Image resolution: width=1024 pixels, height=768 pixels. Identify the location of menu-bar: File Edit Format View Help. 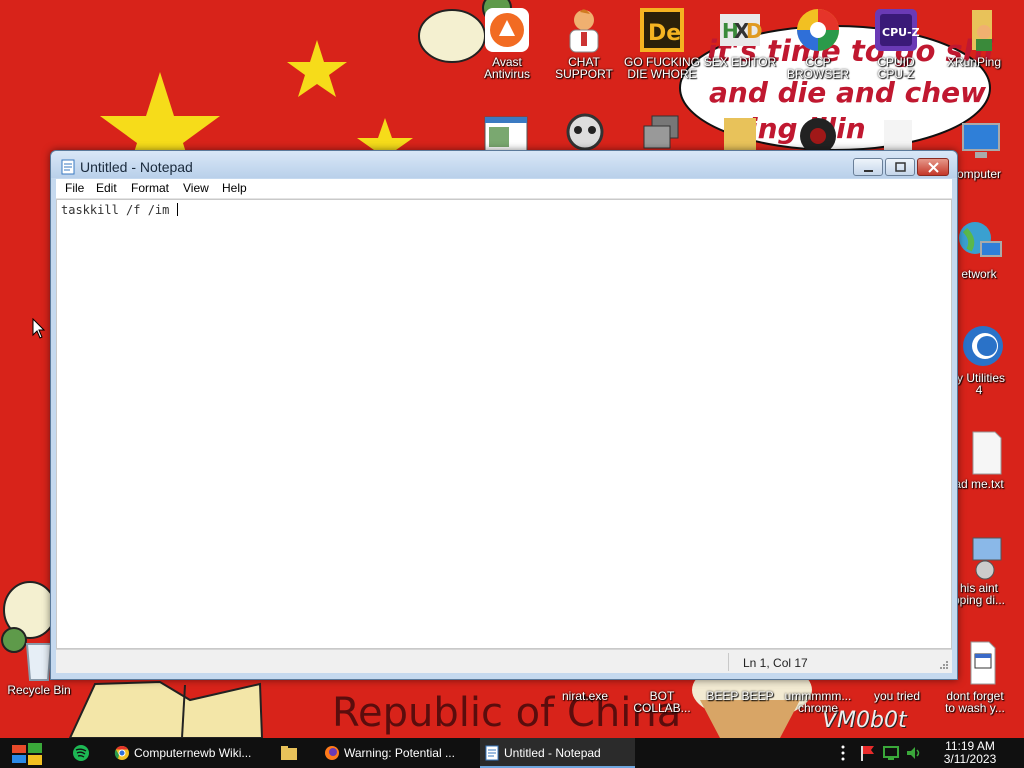
(504, 189).